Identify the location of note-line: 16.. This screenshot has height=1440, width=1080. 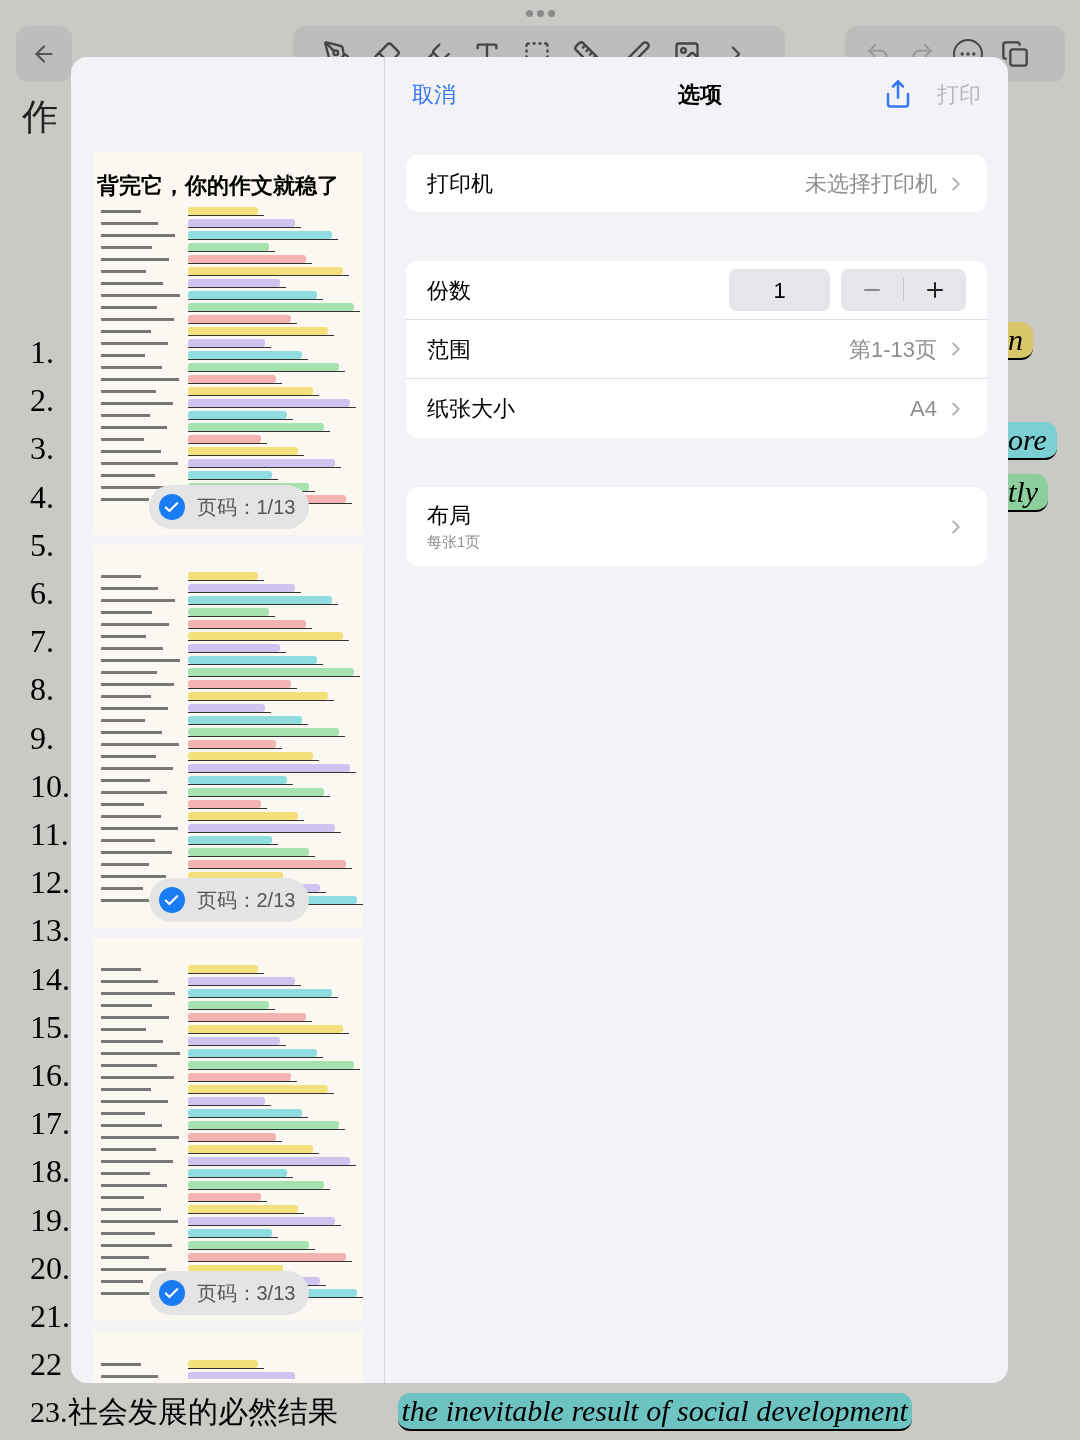
(50, 1076).